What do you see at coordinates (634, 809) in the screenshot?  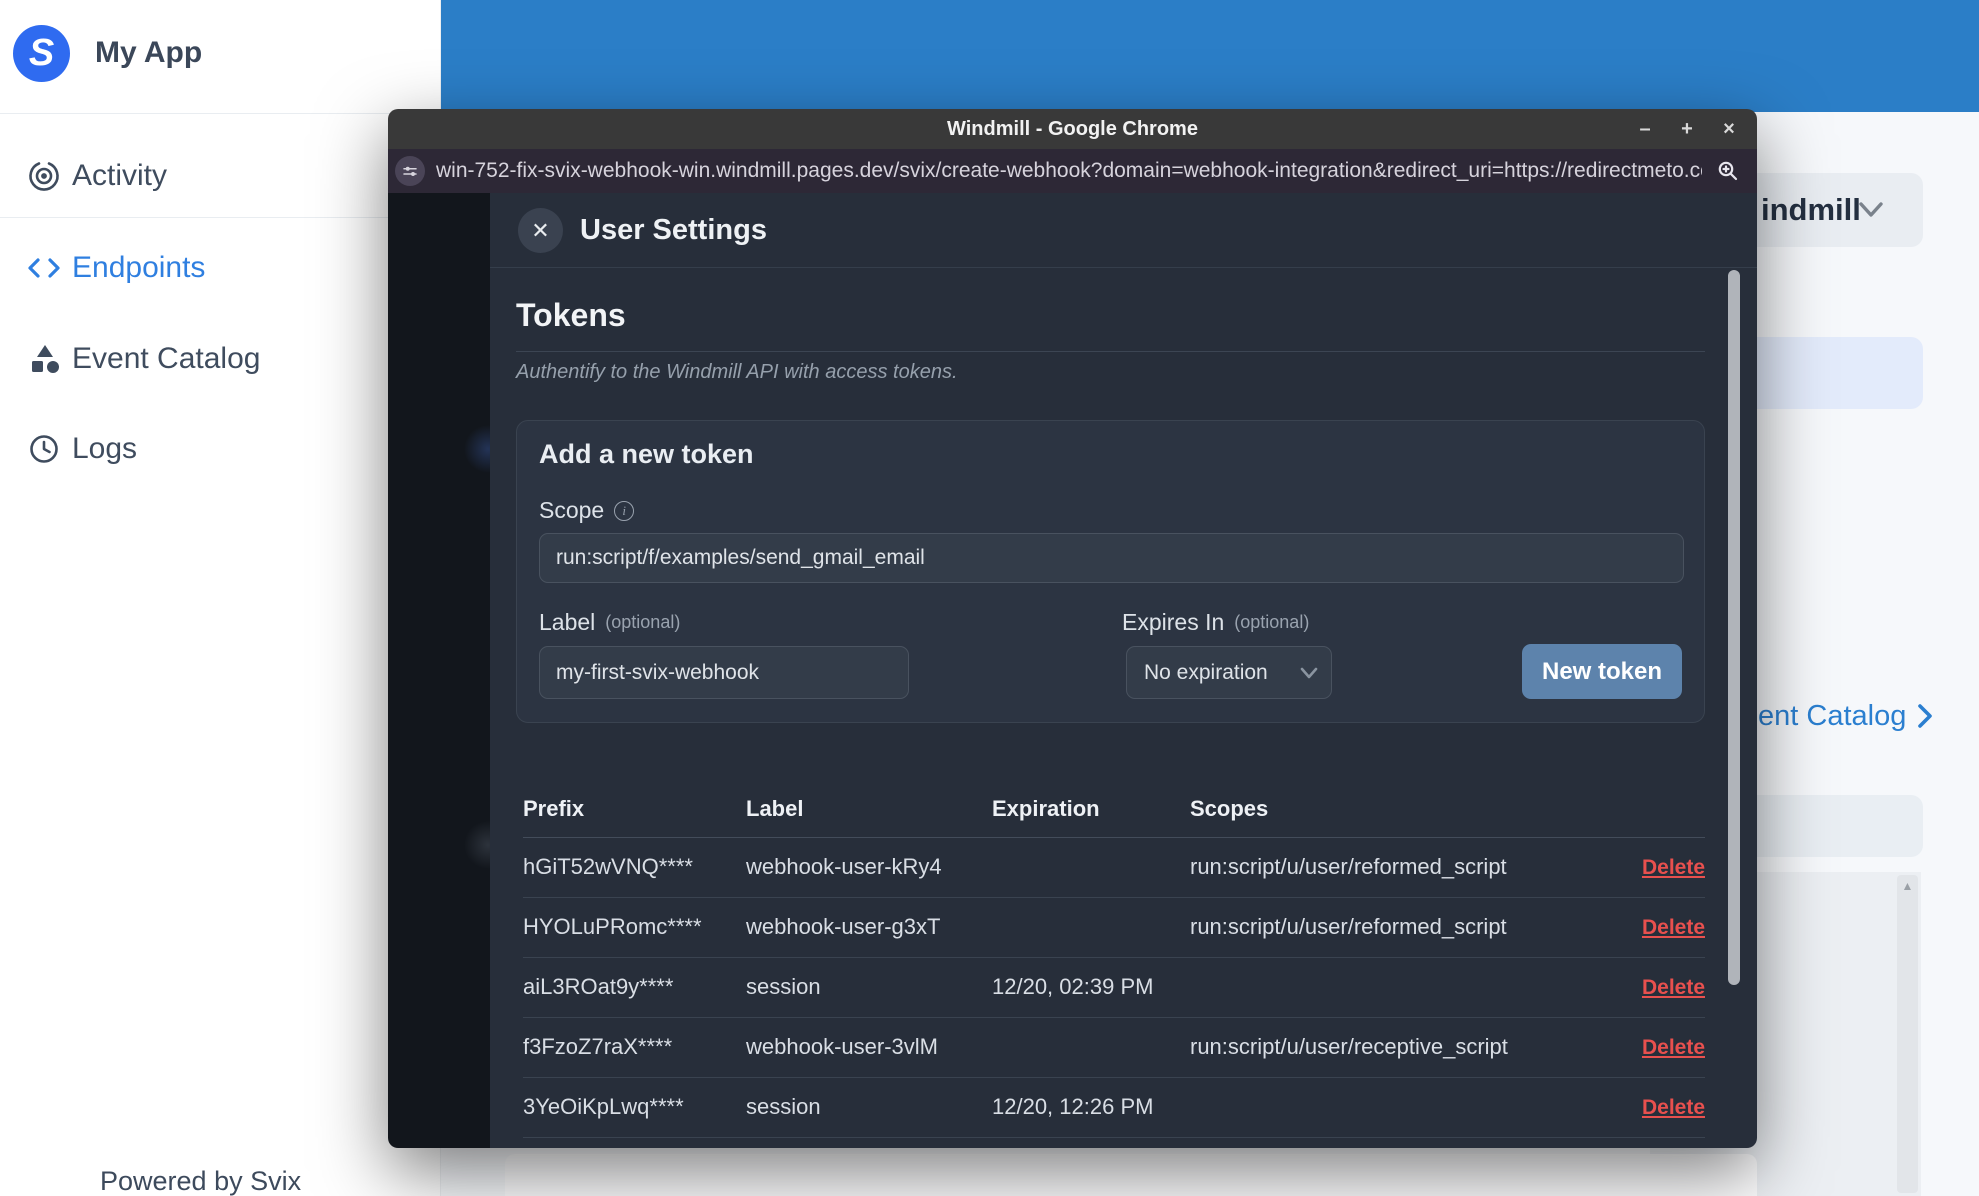 I see `col-prefix: Prefix` at bounding box center [634, 809].